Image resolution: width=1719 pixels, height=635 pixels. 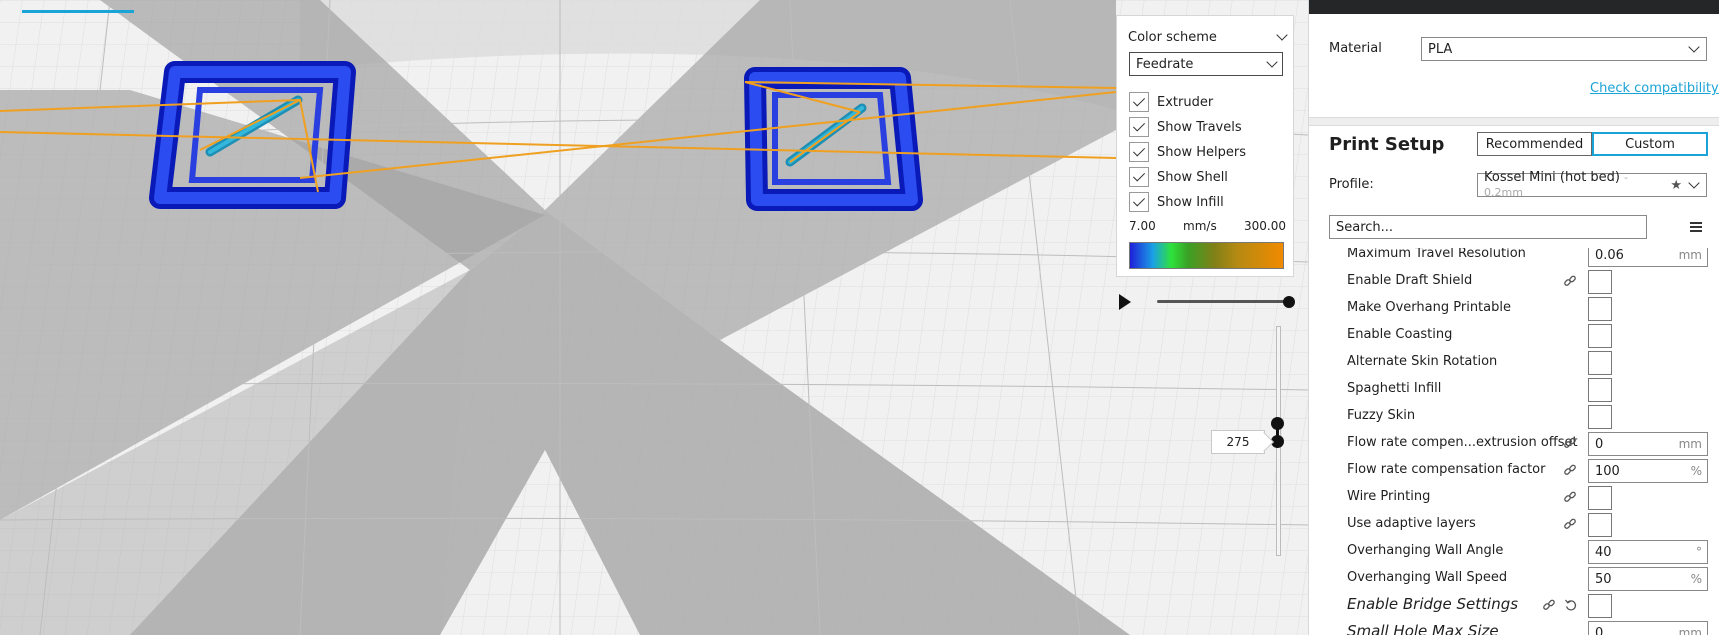 I want to click on setting-row: Overhanging Wall Angle 40 °, so click(x=1514, y=551).